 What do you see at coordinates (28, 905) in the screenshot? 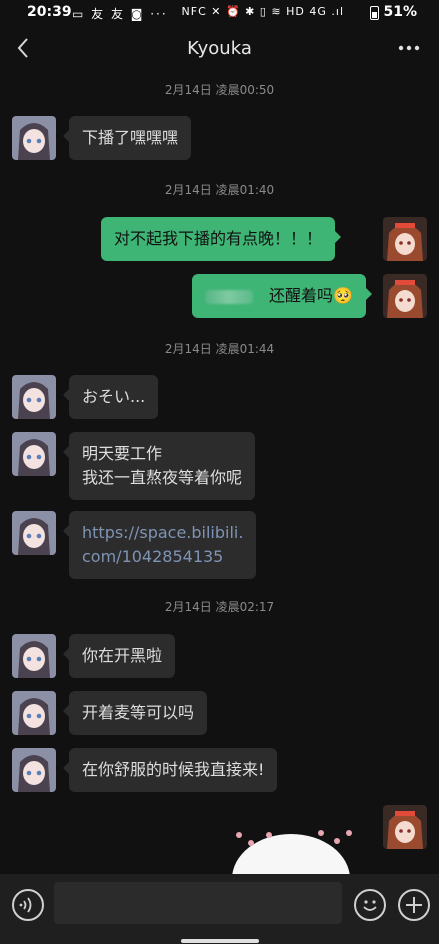
I see `voice-icon` at bounding box center [28, 905].